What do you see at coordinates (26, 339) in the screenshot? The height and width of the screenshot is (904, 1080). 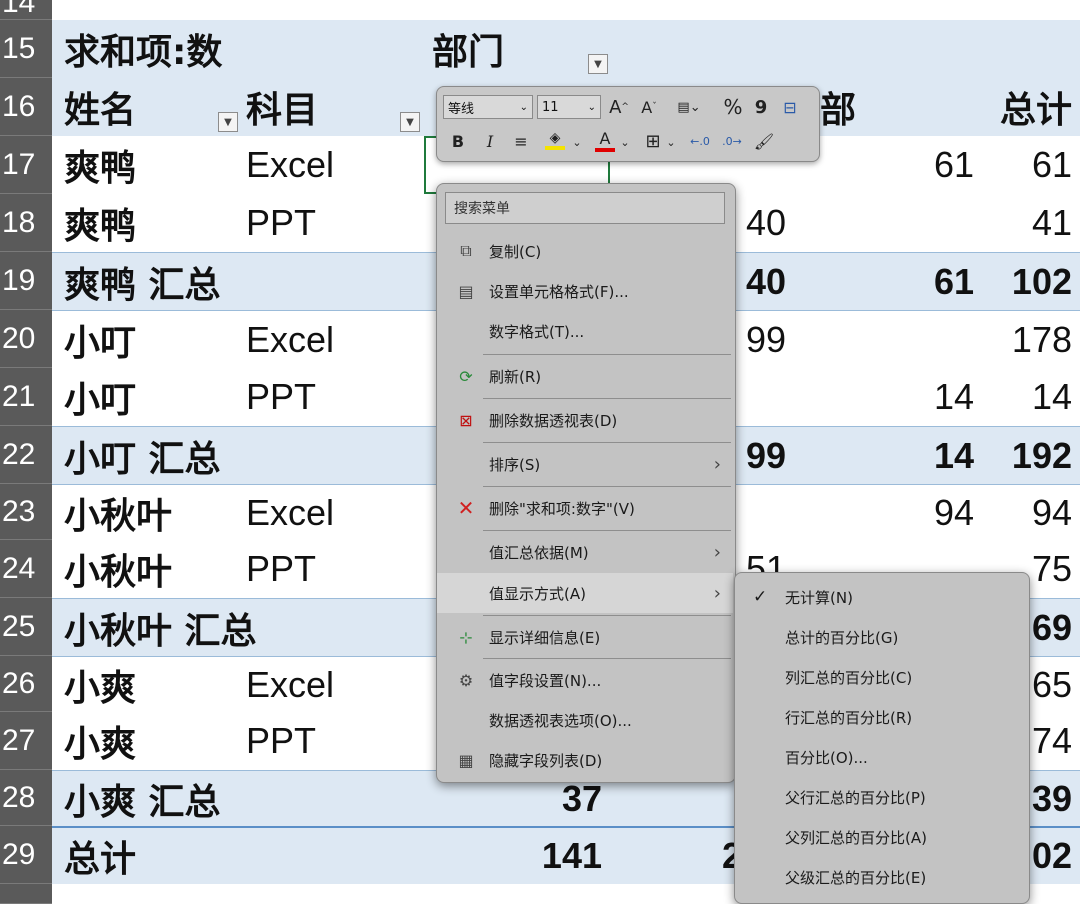 I see `row-header-20: 20` at bounding box center [26, 339].